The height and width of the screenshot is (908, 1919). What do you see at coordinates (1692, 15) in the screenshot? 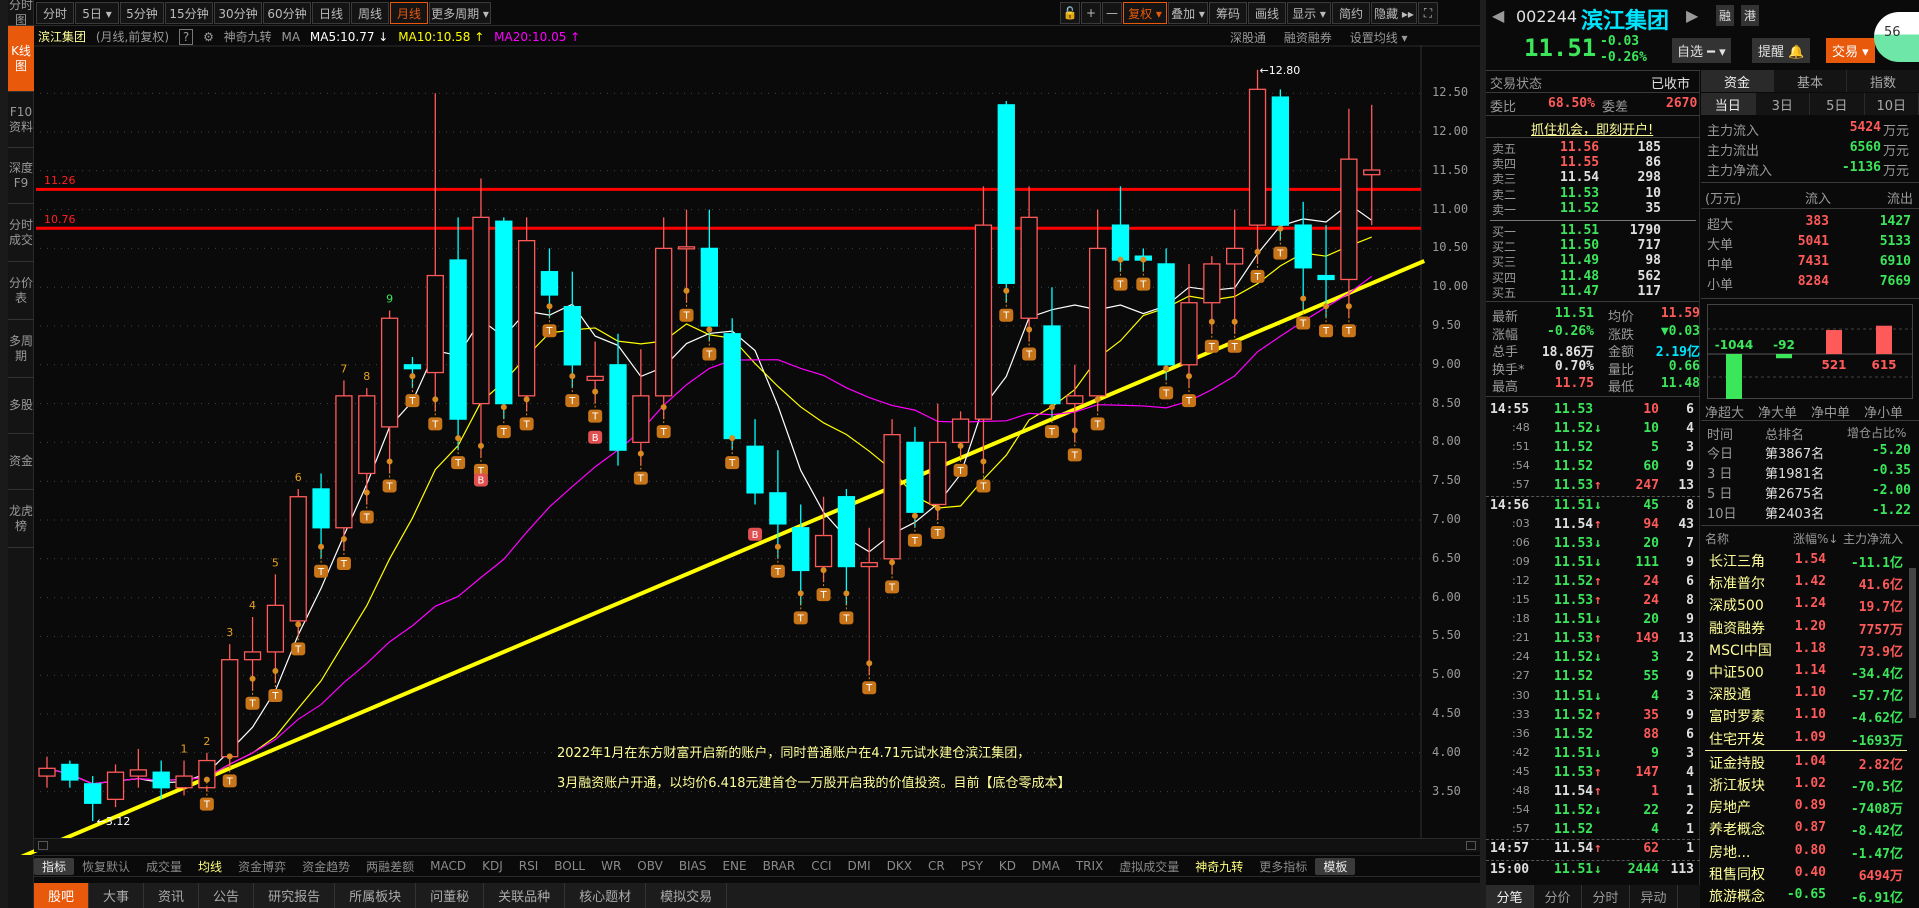
I see `next-stock-icon: ▶` at bounding box center [1692, 15].